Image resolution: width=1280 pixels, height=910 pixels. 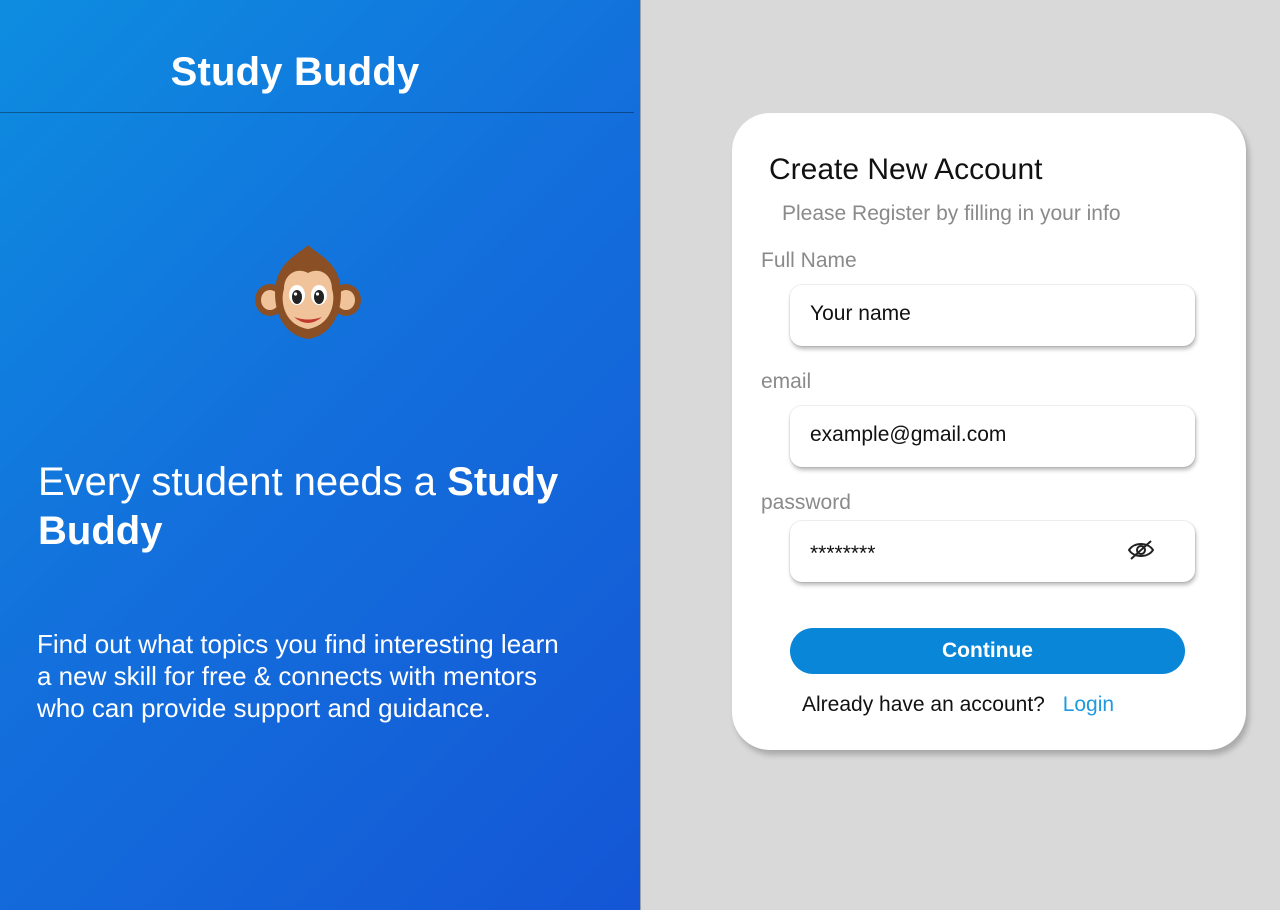 I want to click on panel-divider, so click(x=640, y=455).